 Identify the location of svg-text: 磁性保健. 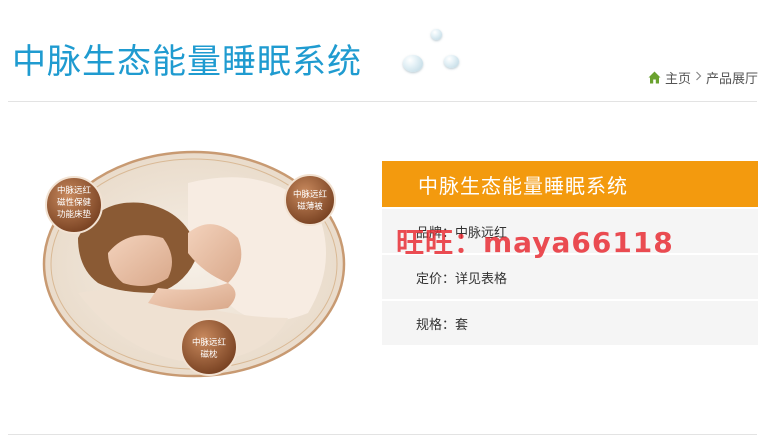
(74, 202).